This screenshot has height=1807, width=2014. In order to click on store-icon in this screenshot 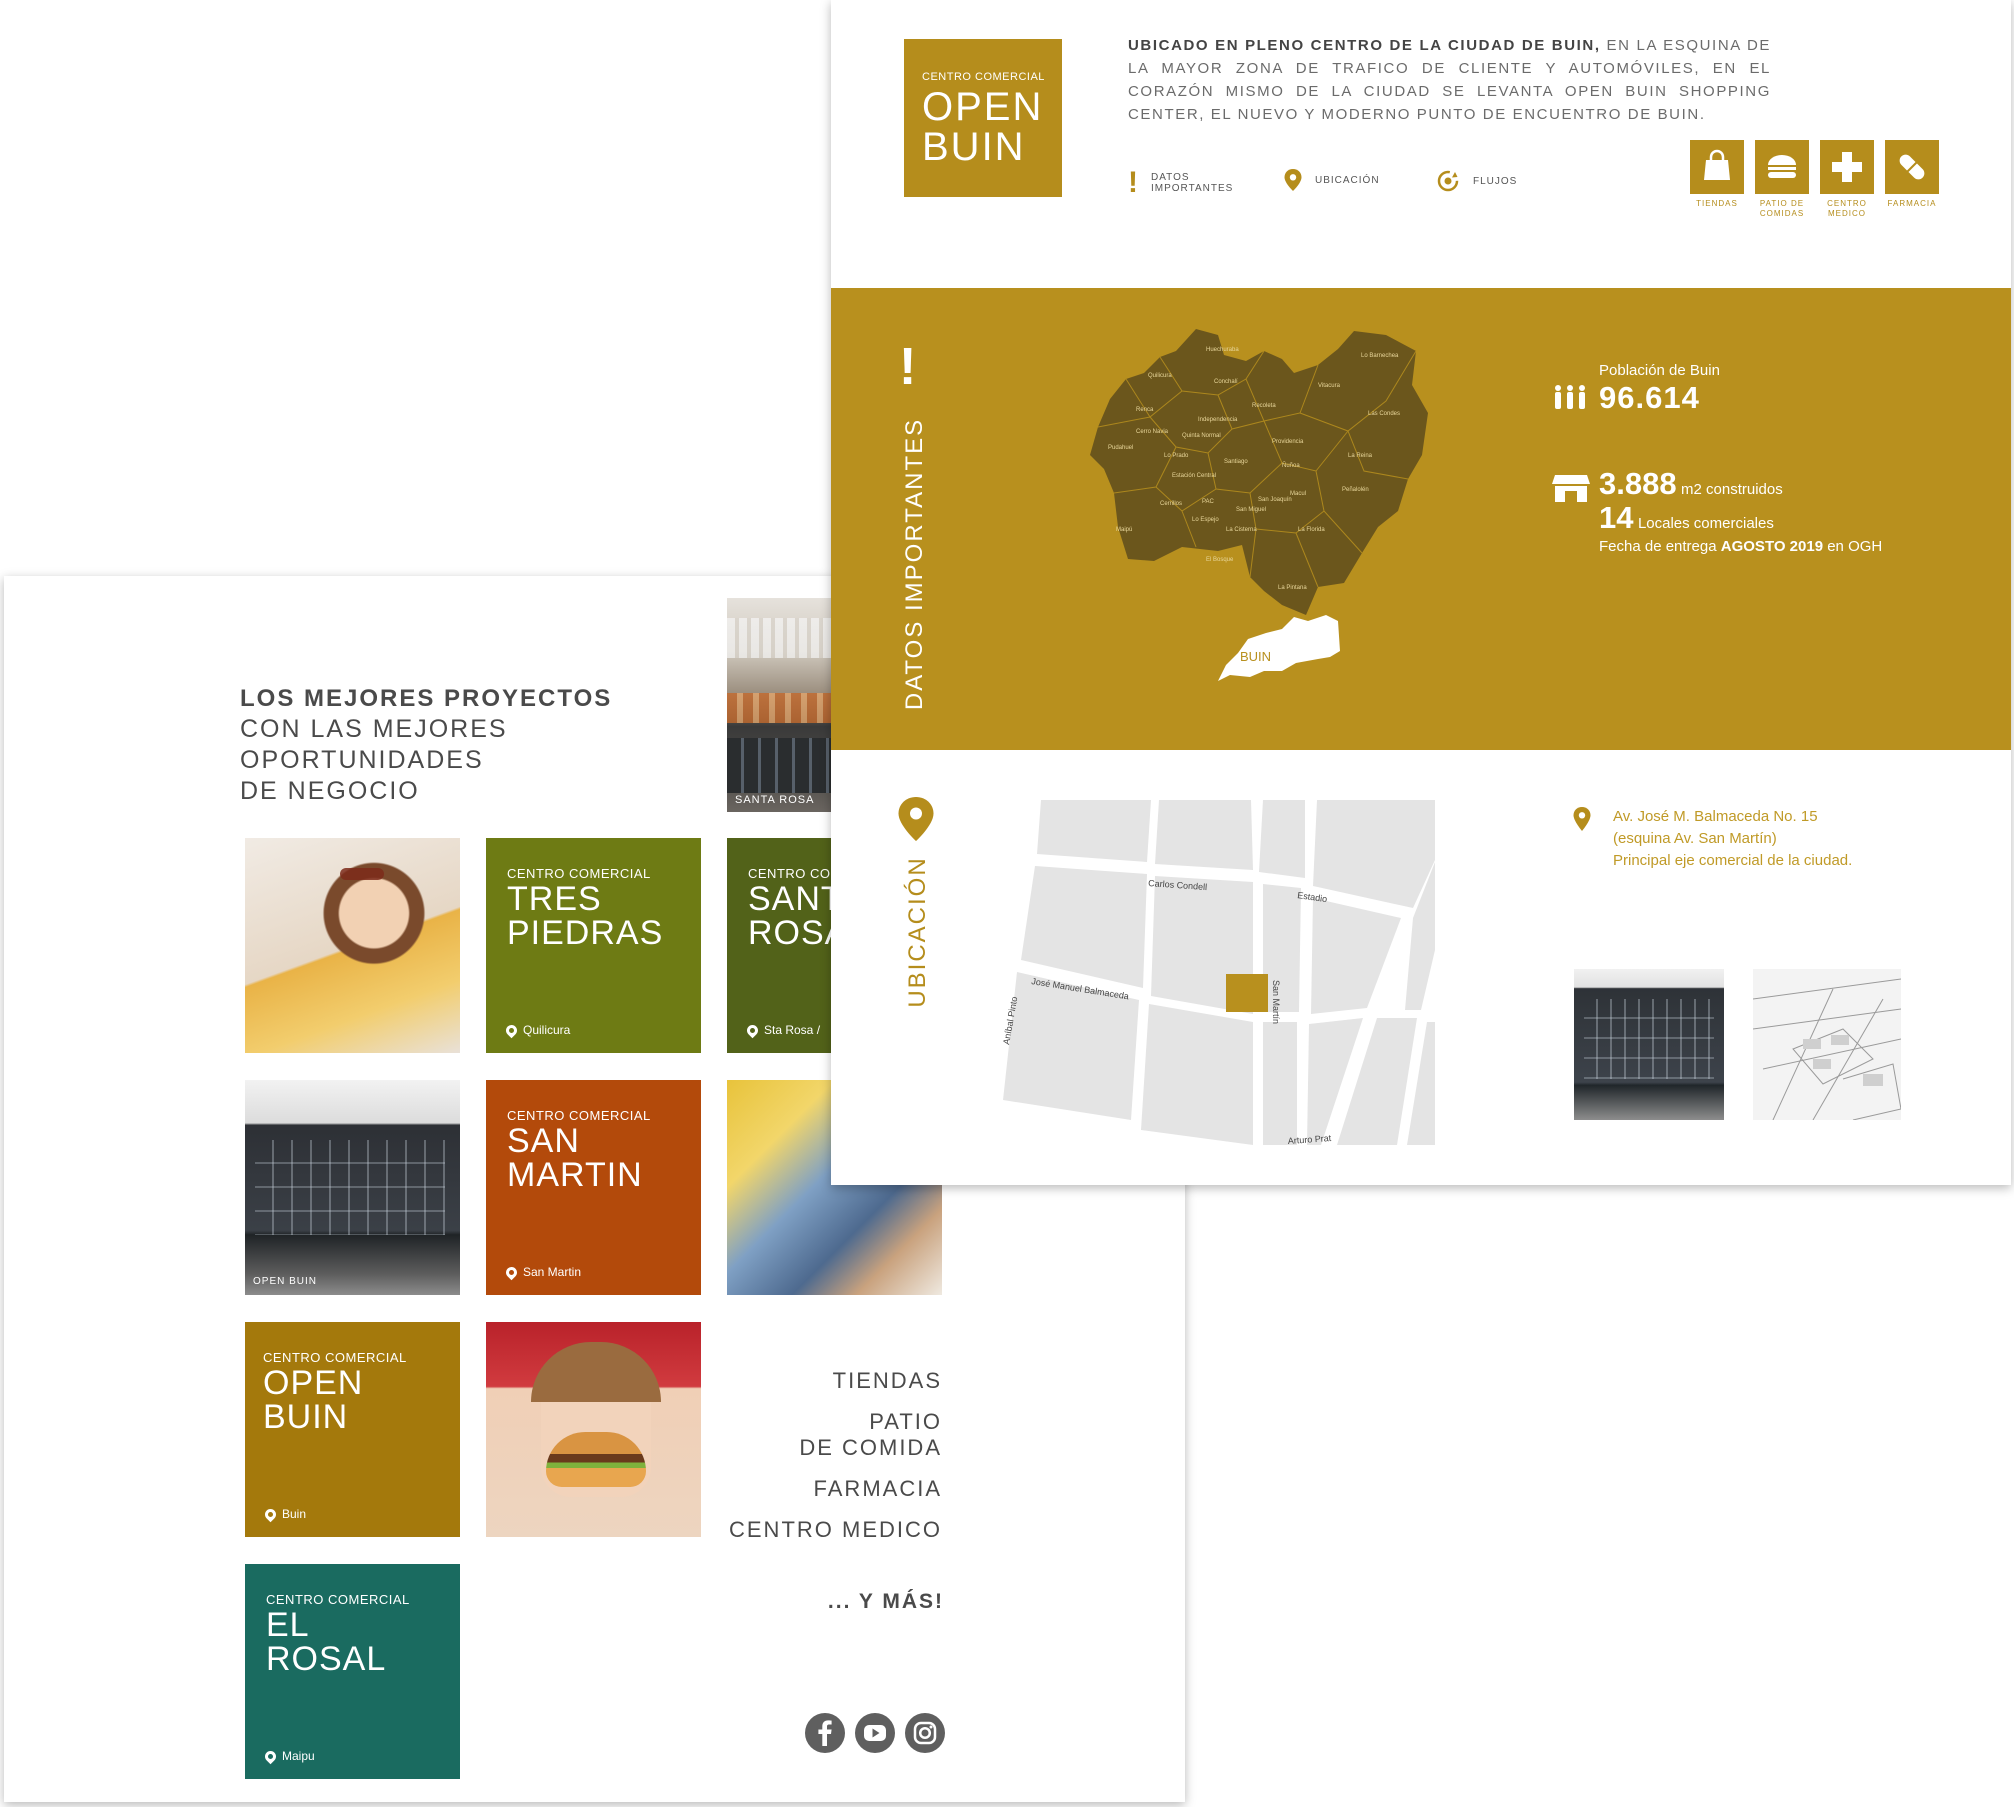, I will do `click(1571, 488)`.